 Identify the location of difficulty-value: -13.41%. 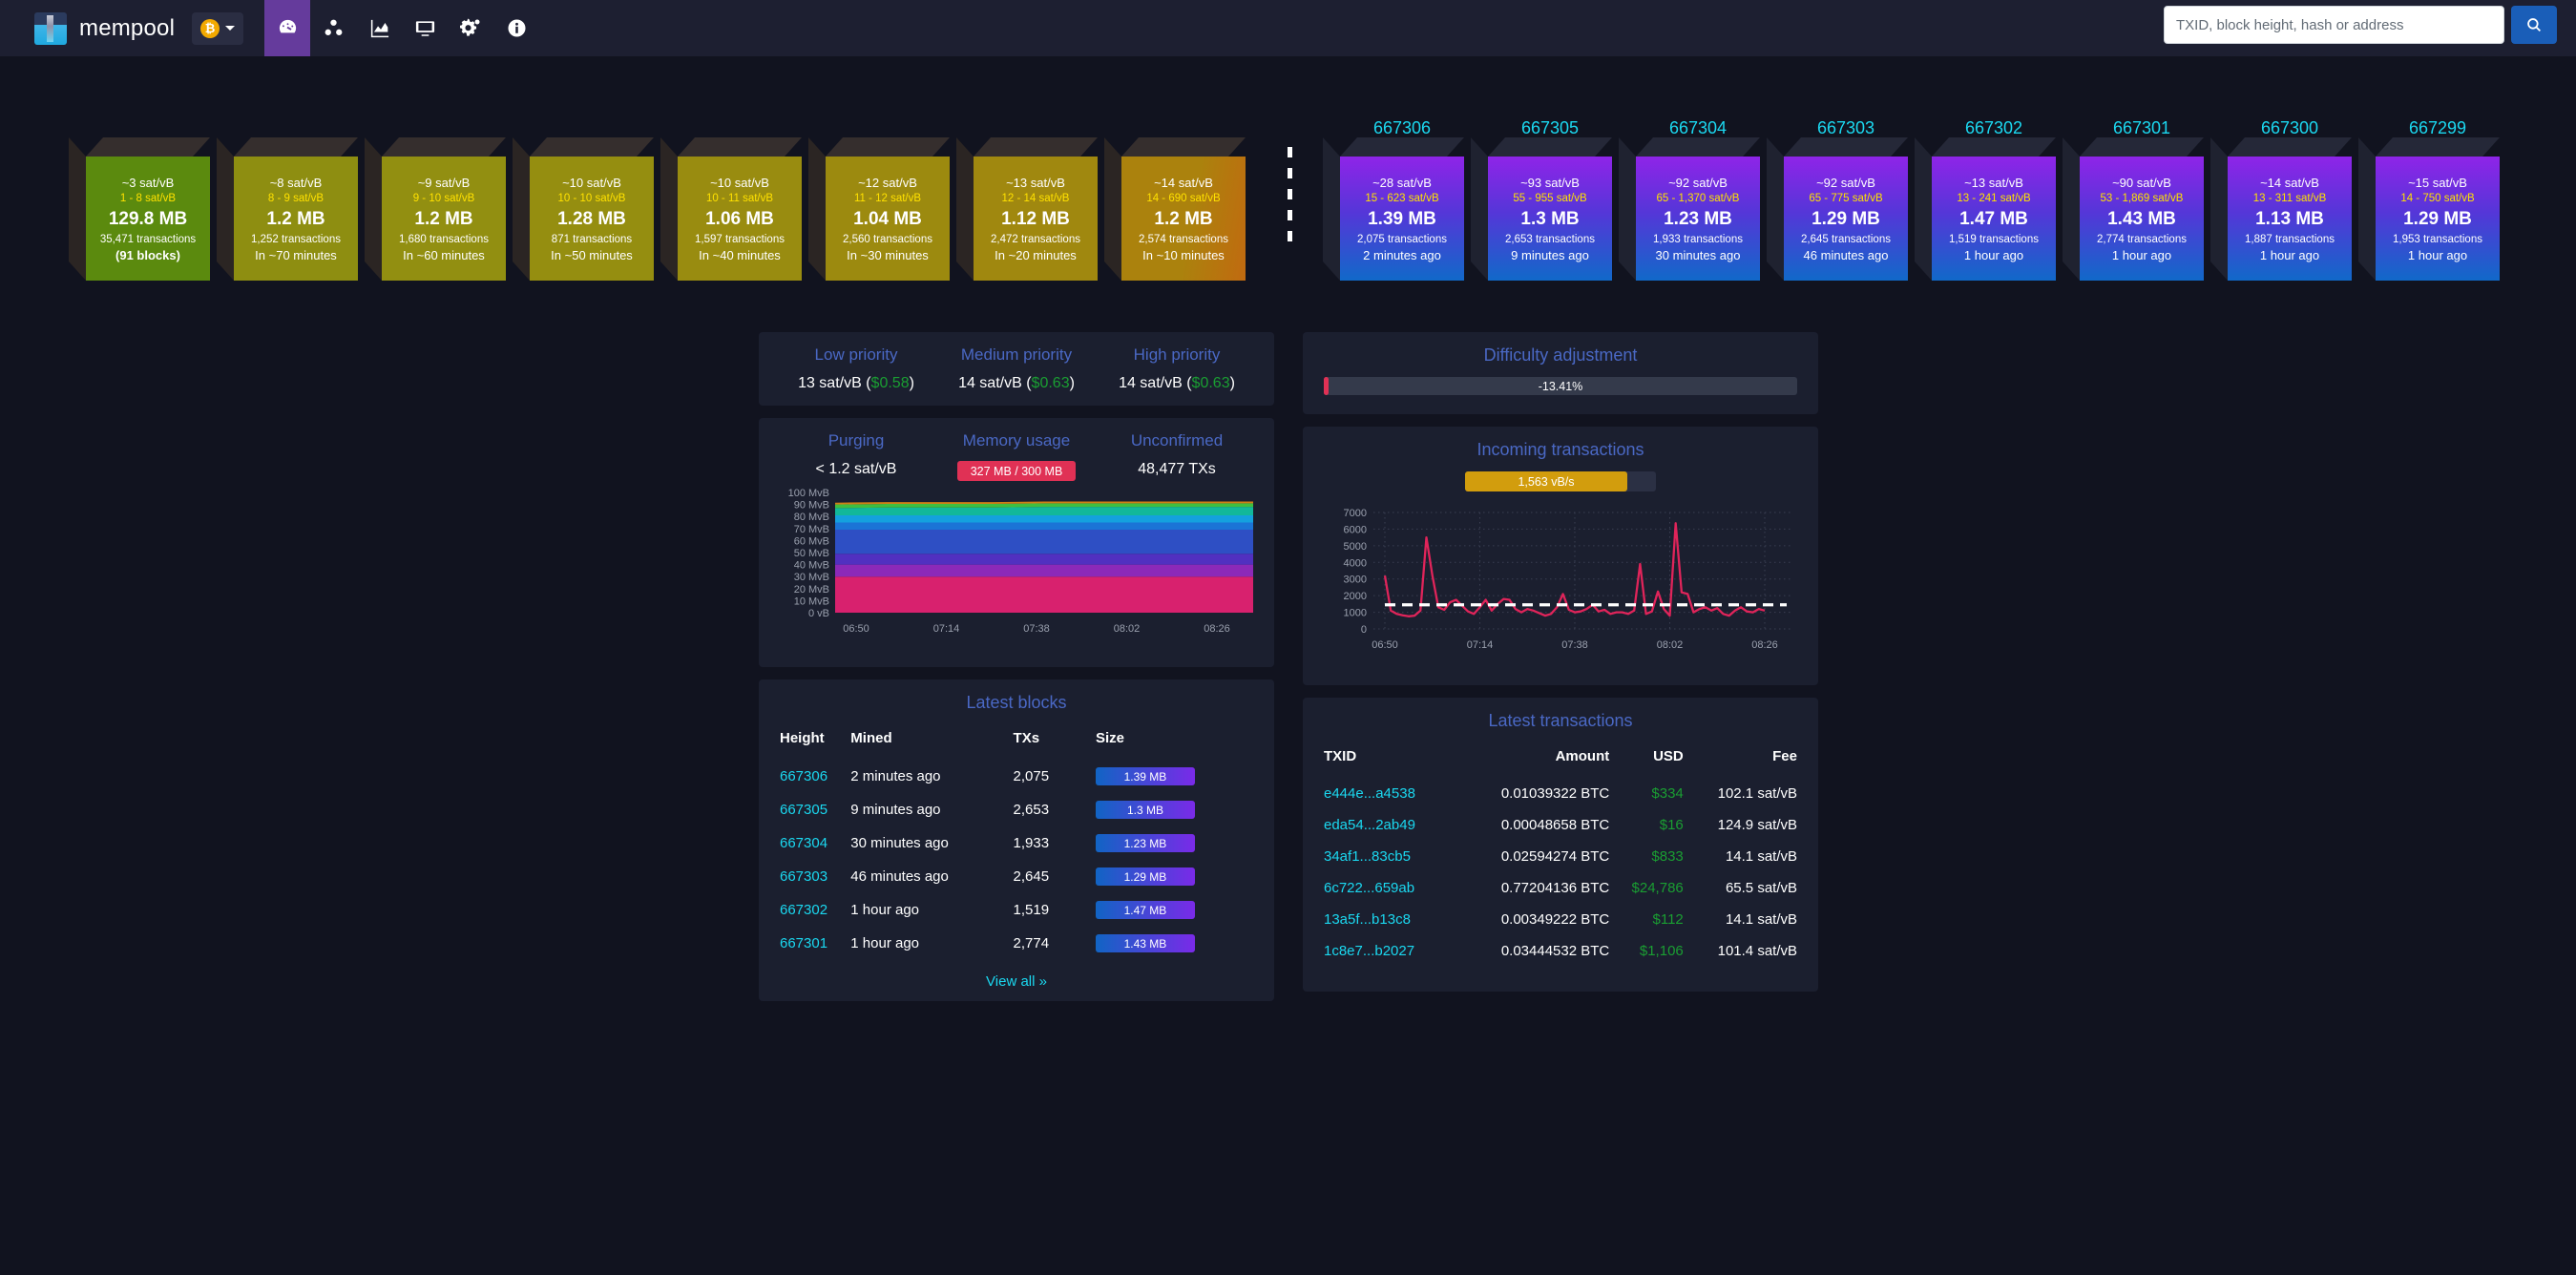
(1560, 386).